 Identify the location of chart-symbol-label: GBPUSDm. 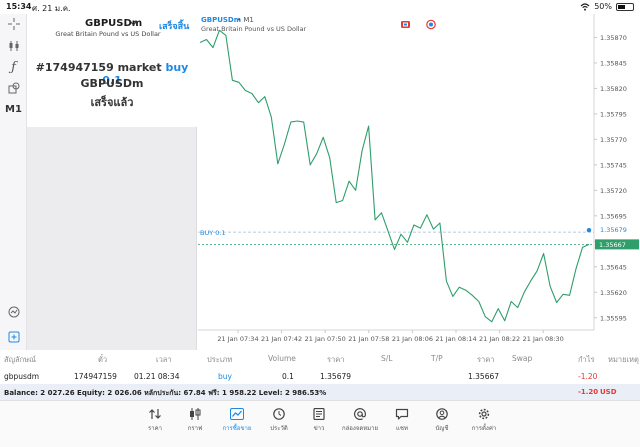
(221, 20).